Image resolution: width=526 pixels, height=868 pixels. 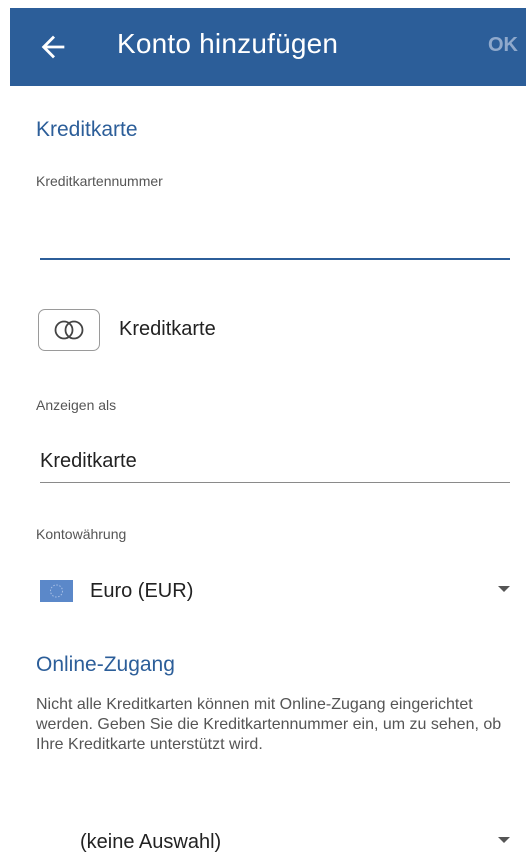 What do you see at coordinates (228, 43) in the screenshot?
I see `page-title: Konto hinzufügen` at bounding box center [228, 43].